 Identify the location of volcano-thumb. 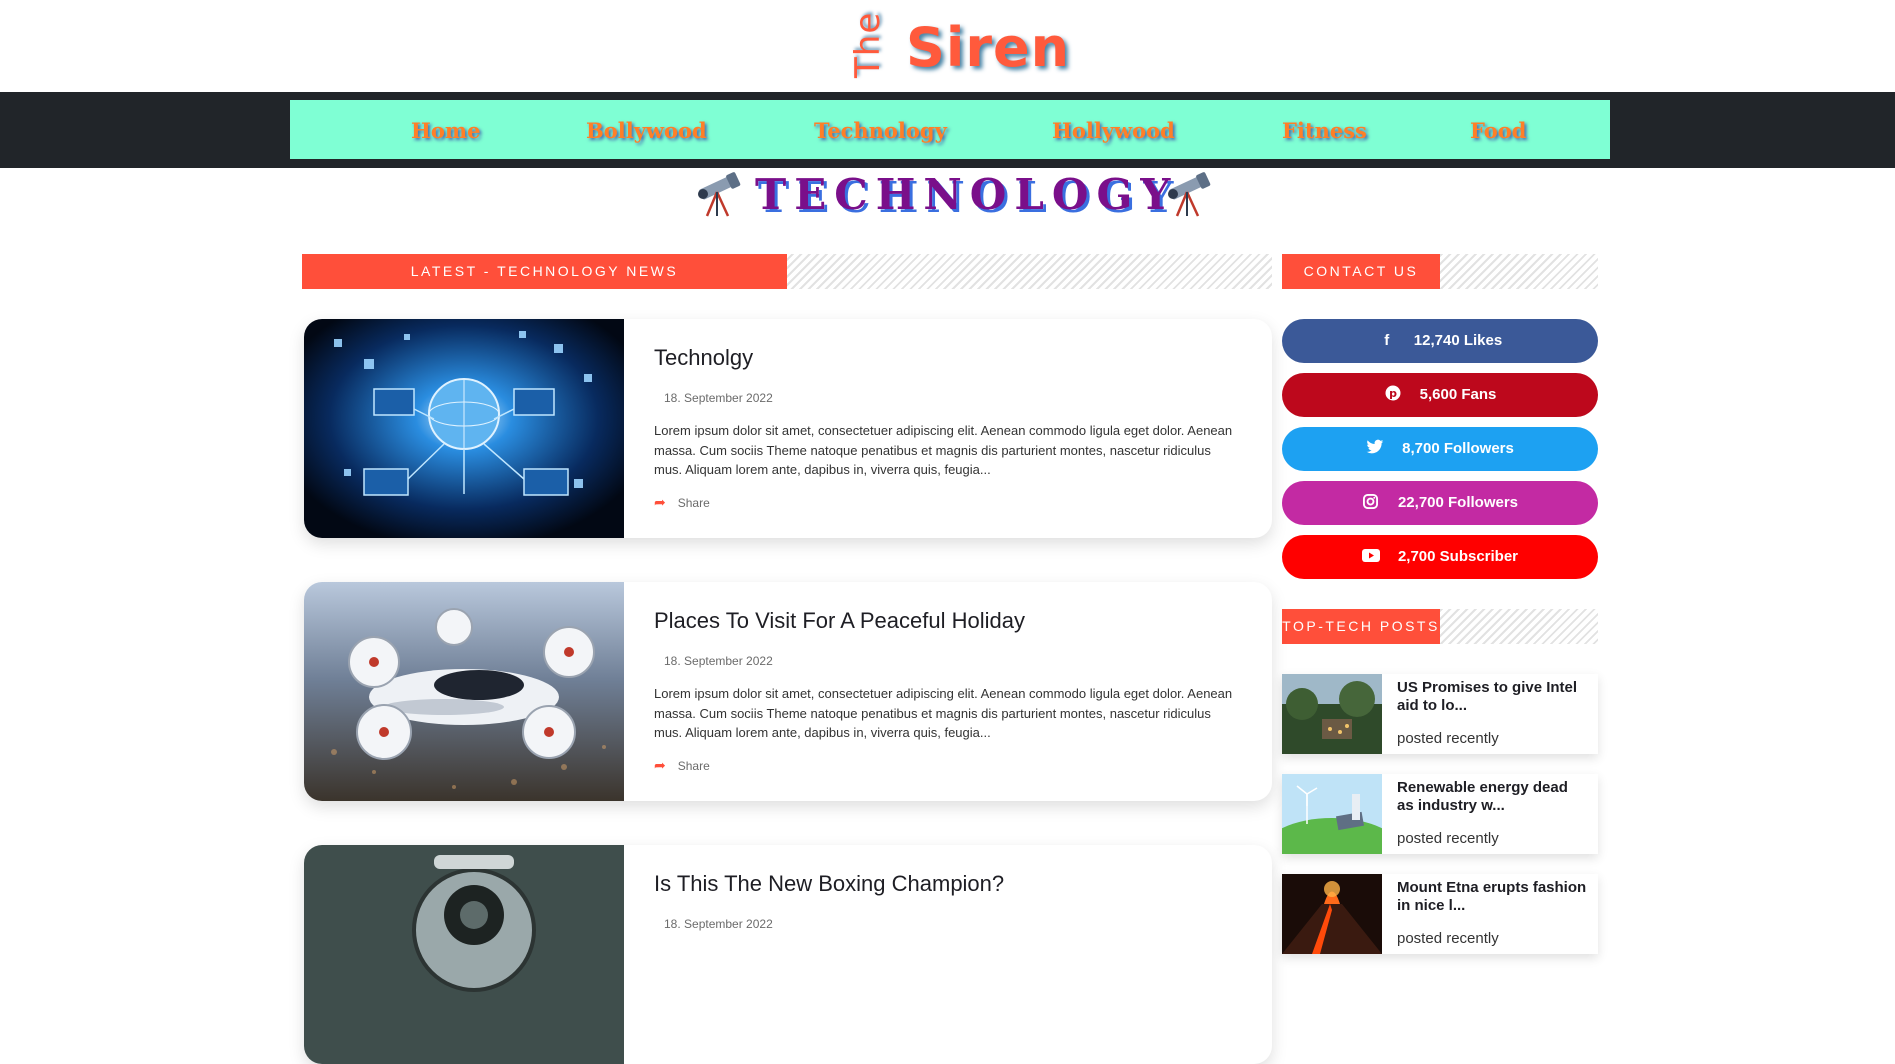
(1332, 914).